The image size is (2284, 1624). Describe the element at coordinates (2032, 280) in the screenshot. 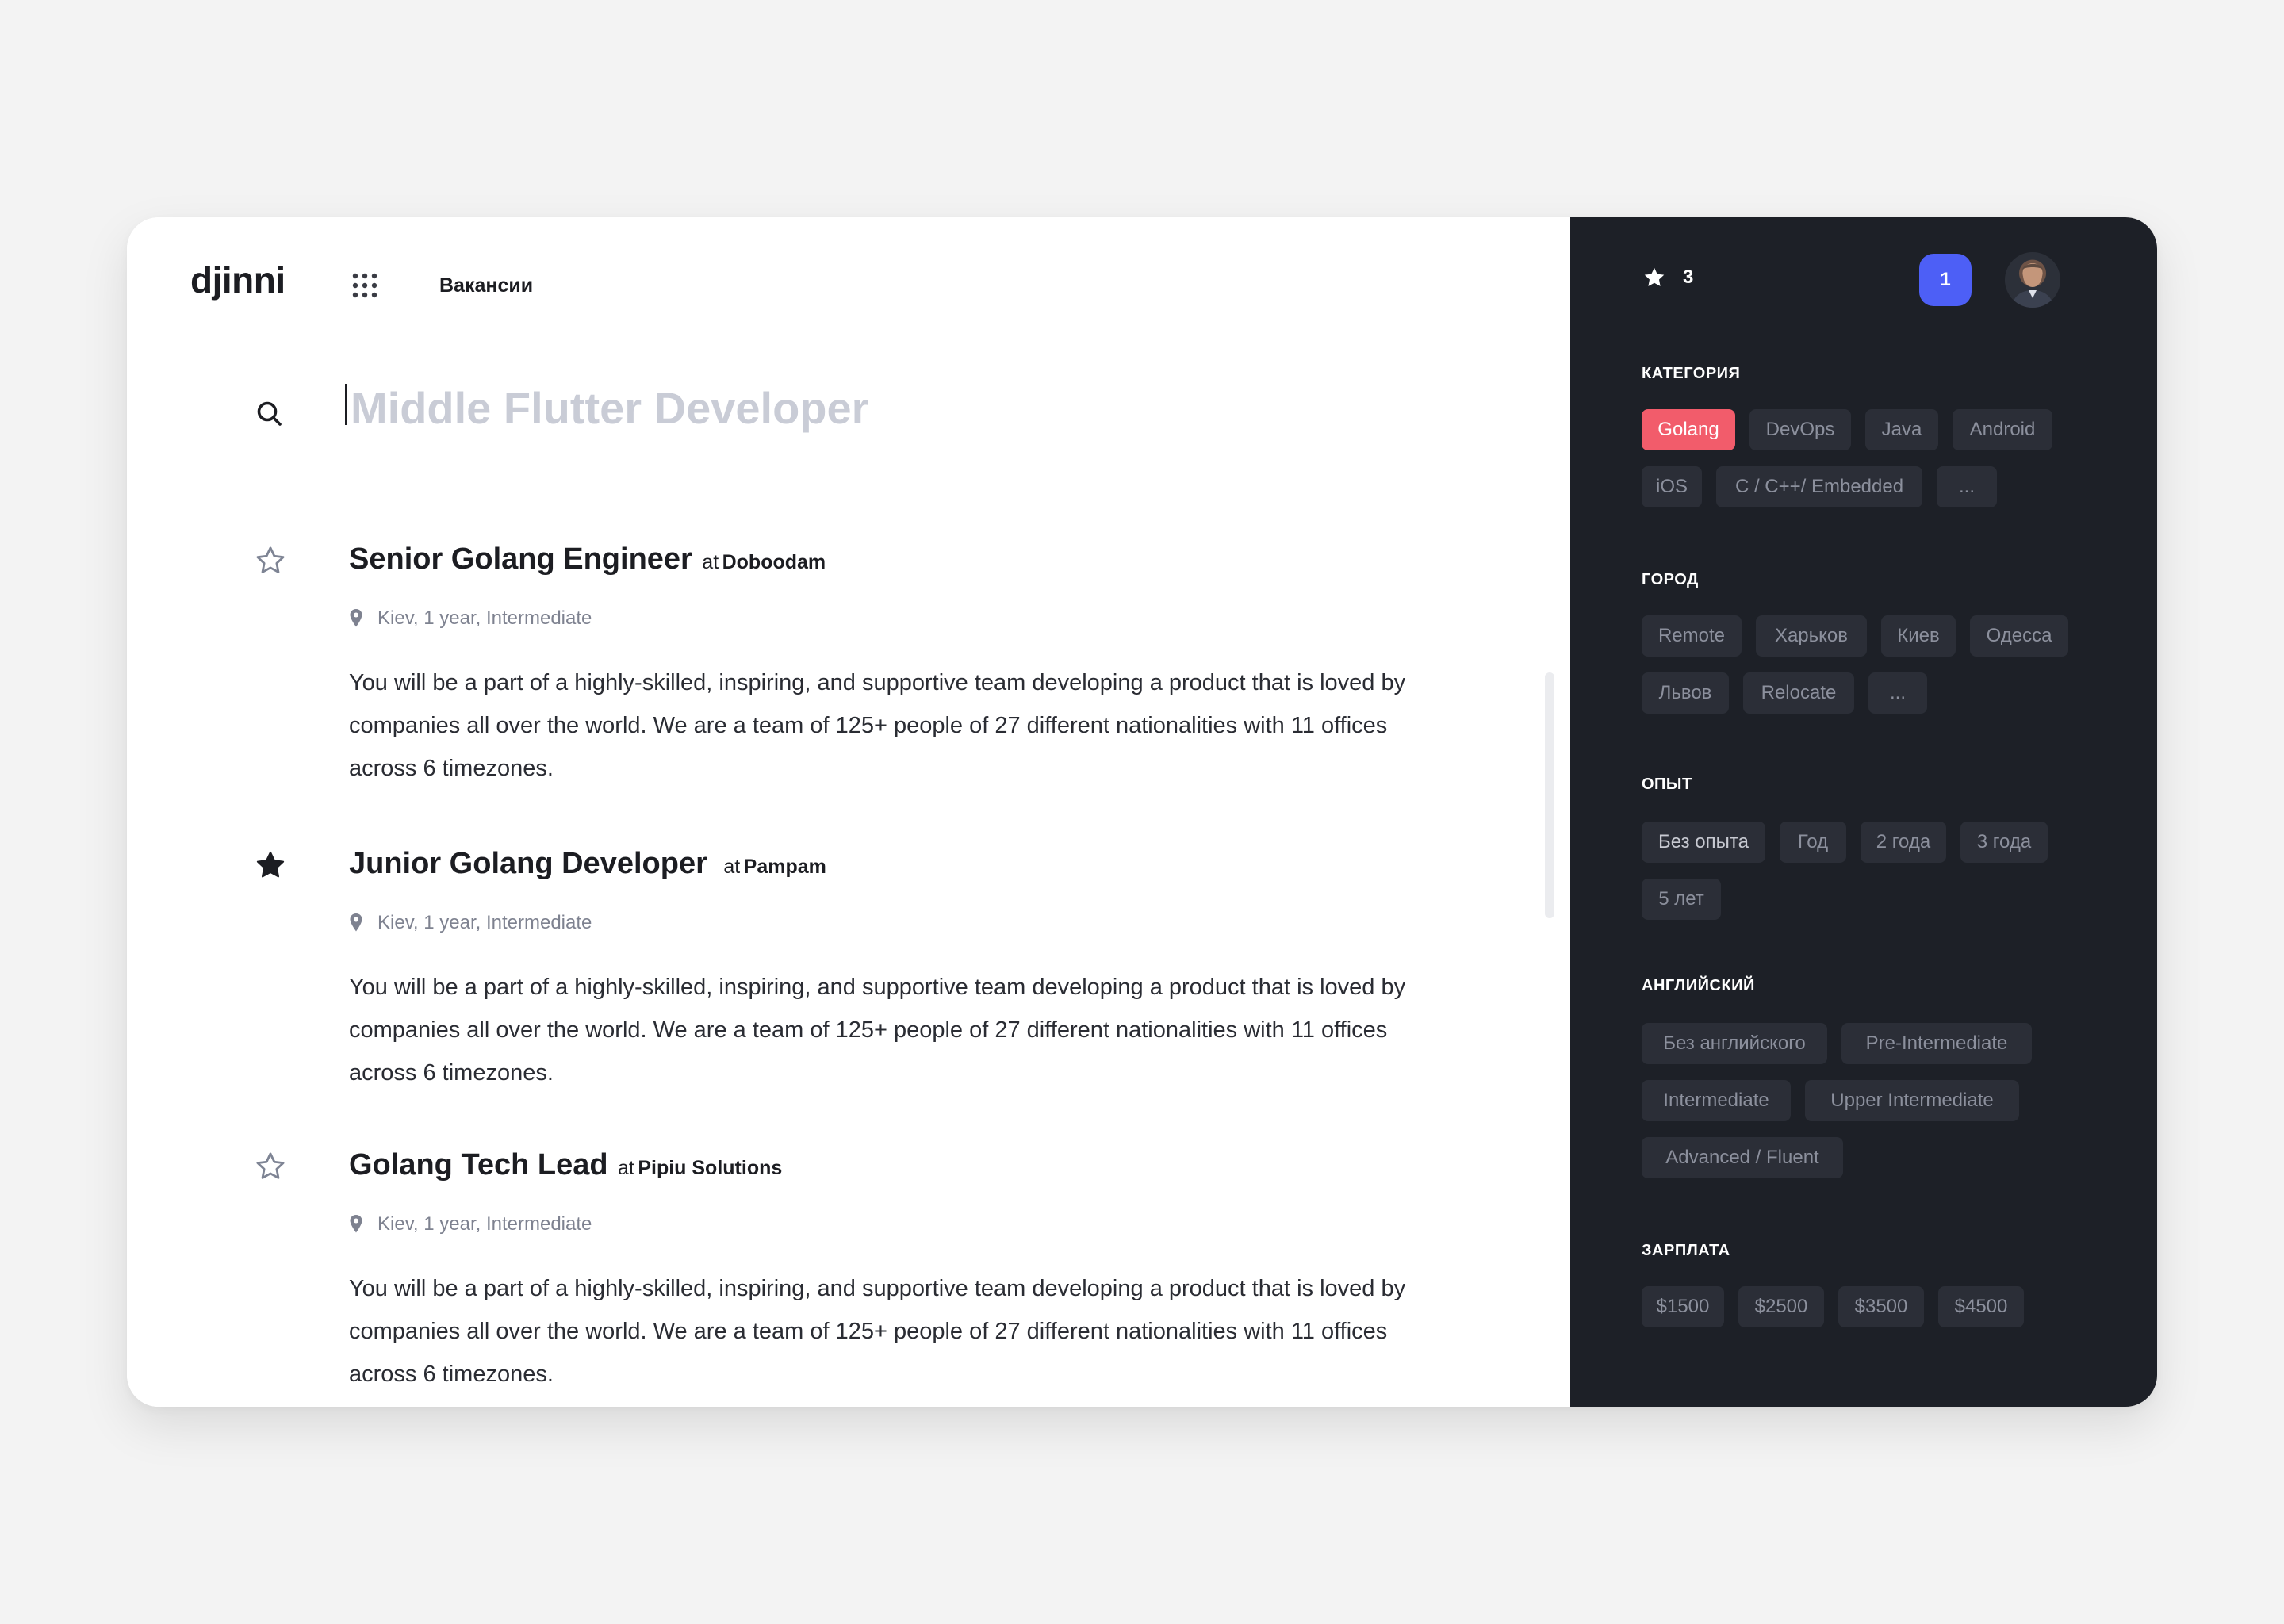

I see `avatar` at that location.